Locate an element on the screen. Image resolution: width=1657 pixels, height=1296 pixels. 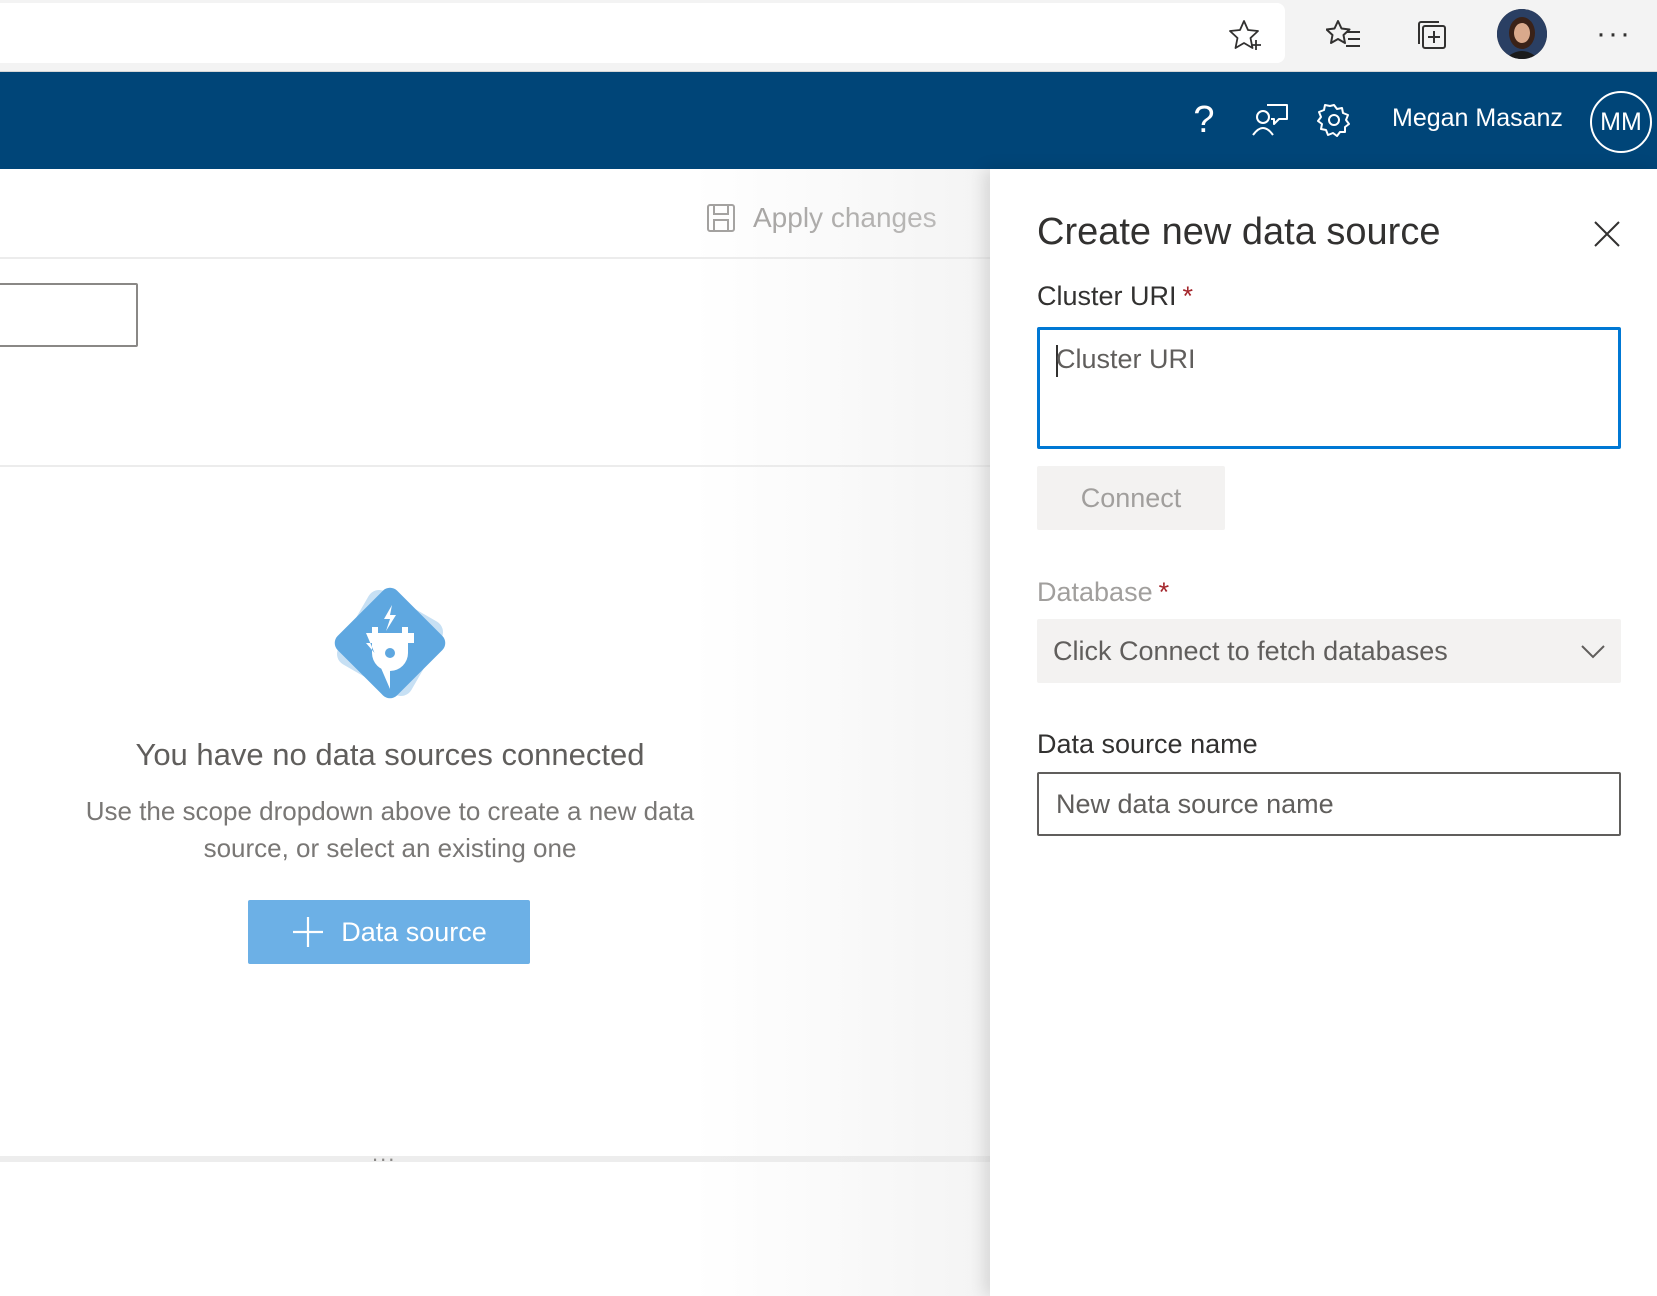
add-favorite-star-icon is located at coordinates (1246, 35).